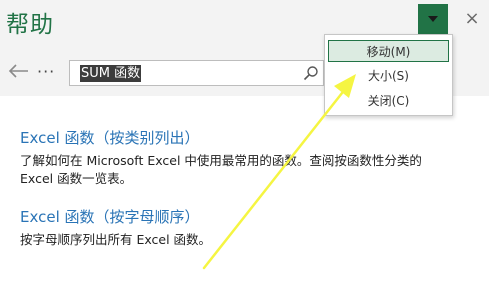 This screenshot has width=489, height=302. Describe the element at coordinates (30, 25) in the screenshot. I see `pane-title: 帮助` at that location.